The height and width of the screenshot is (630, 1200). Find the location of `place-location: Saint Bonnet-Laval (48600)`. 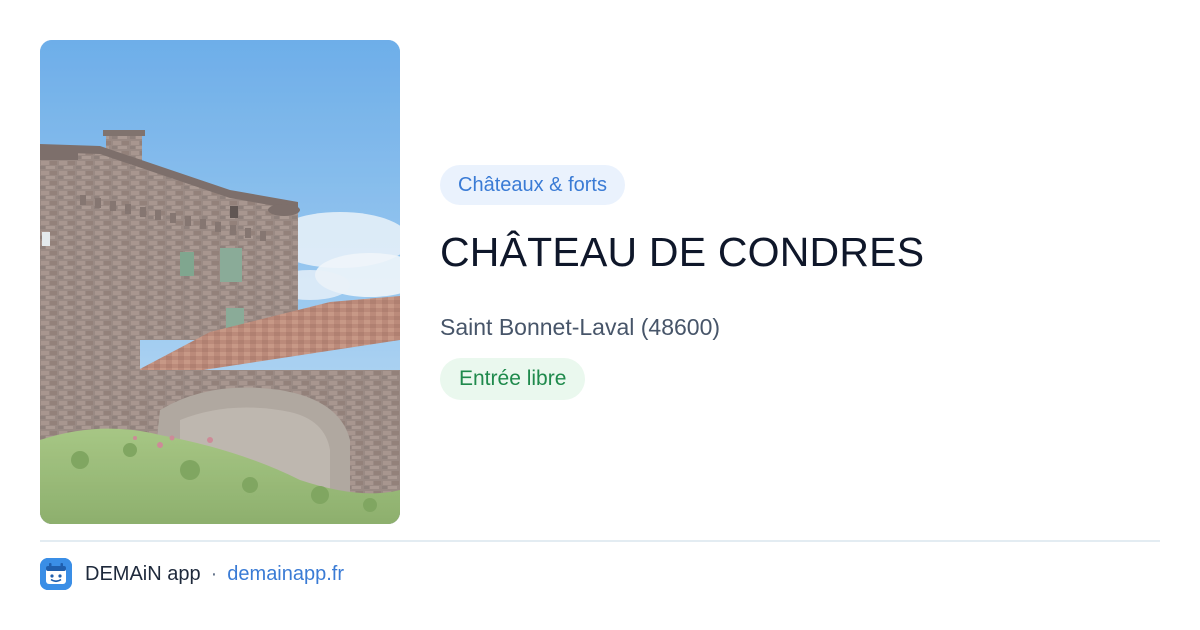

place-location: Saint Bonnet-Laval (48600) is located at coordinates (580, 327).